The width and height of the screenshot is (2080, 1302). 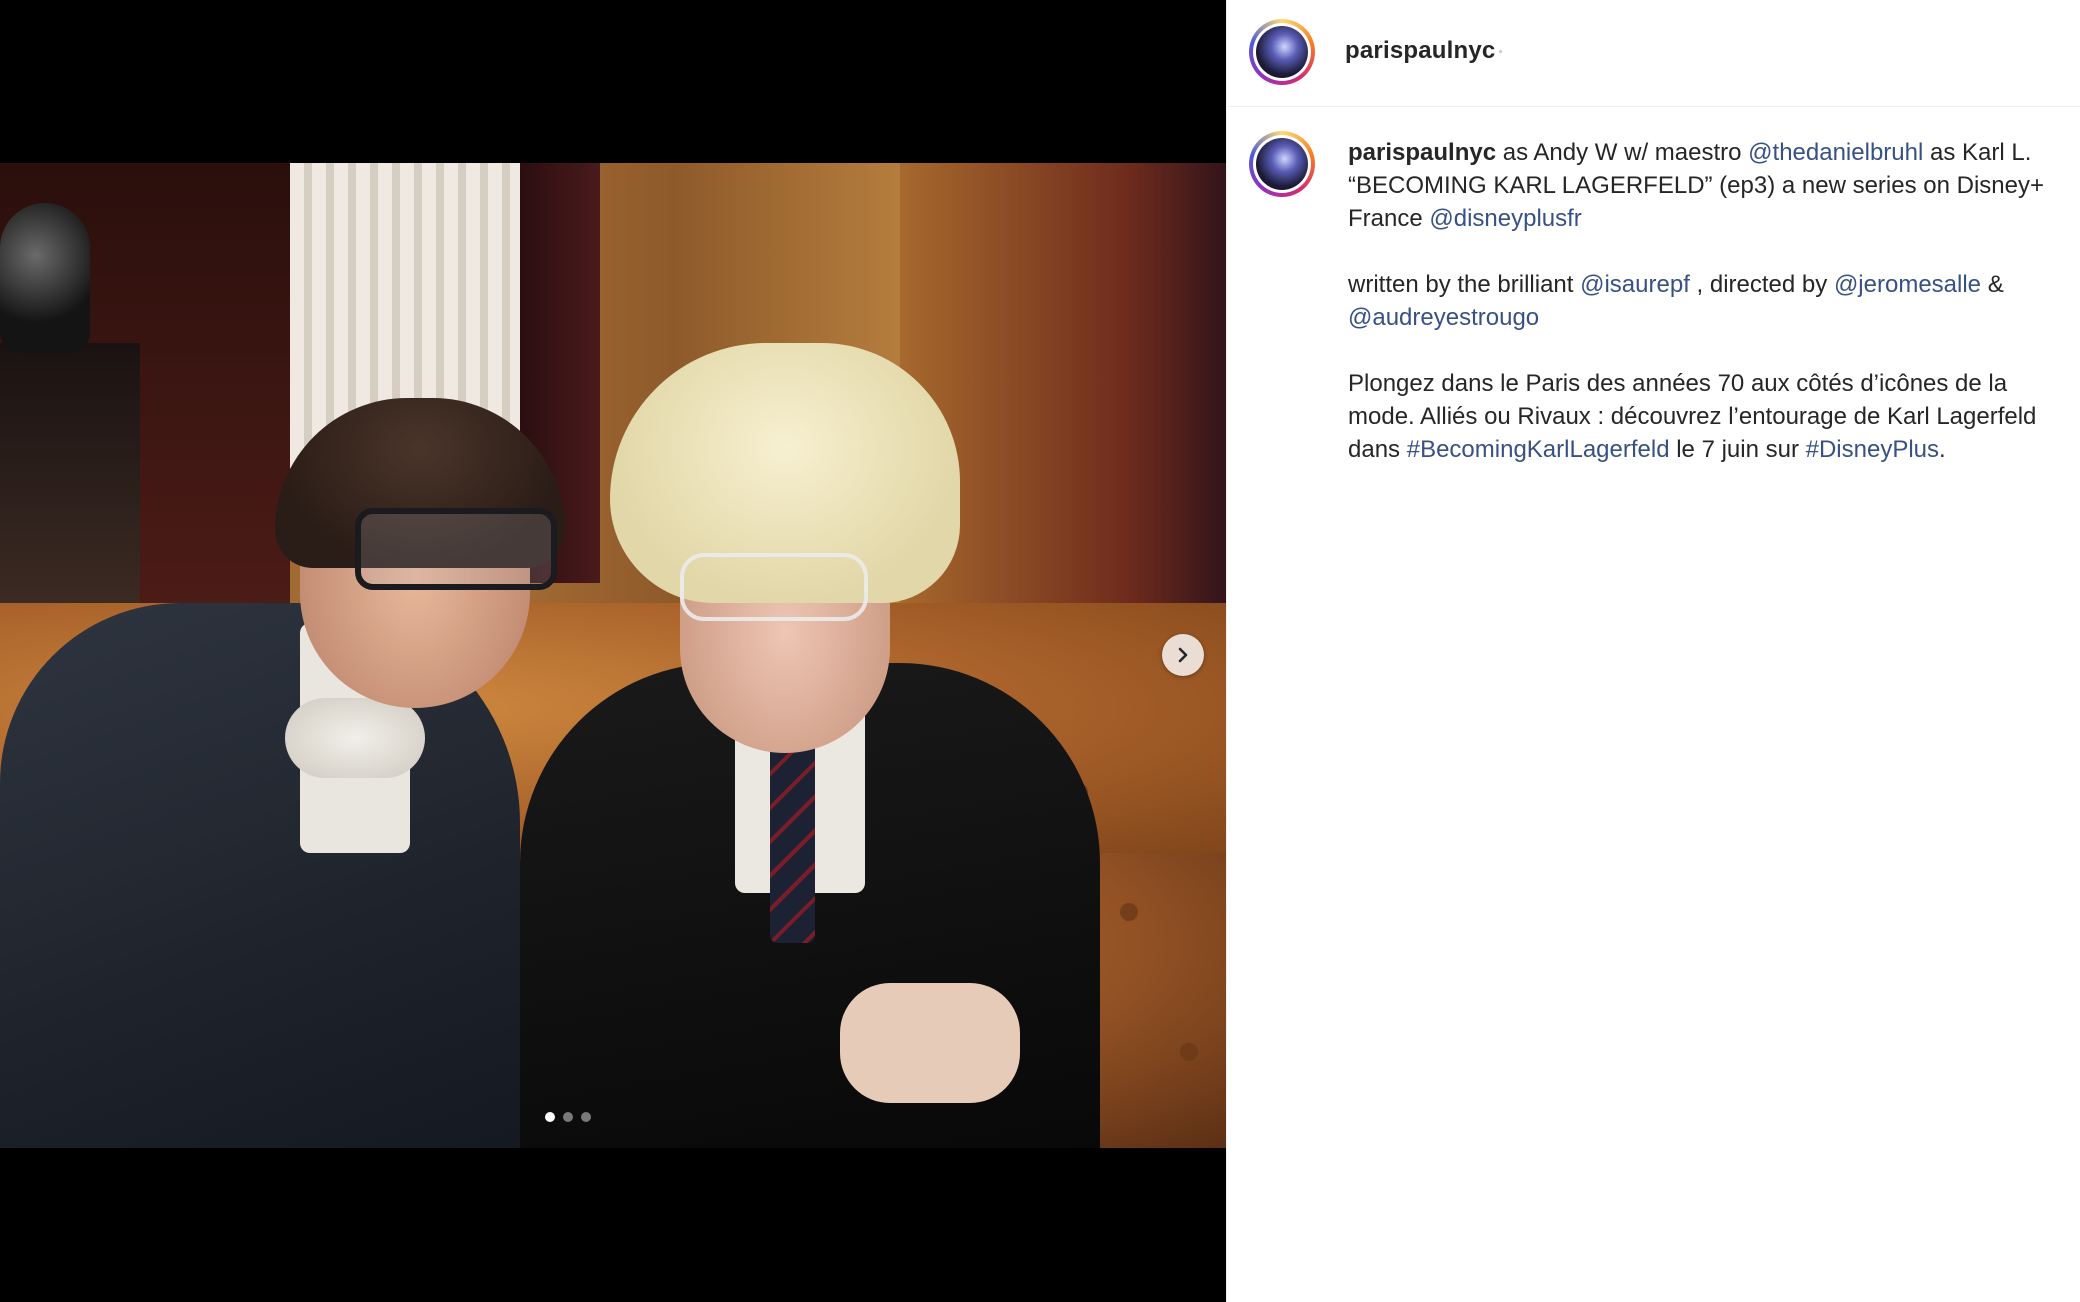 I want to click on mention-link: @disneyplusfr, so click(x=1505, y=218).